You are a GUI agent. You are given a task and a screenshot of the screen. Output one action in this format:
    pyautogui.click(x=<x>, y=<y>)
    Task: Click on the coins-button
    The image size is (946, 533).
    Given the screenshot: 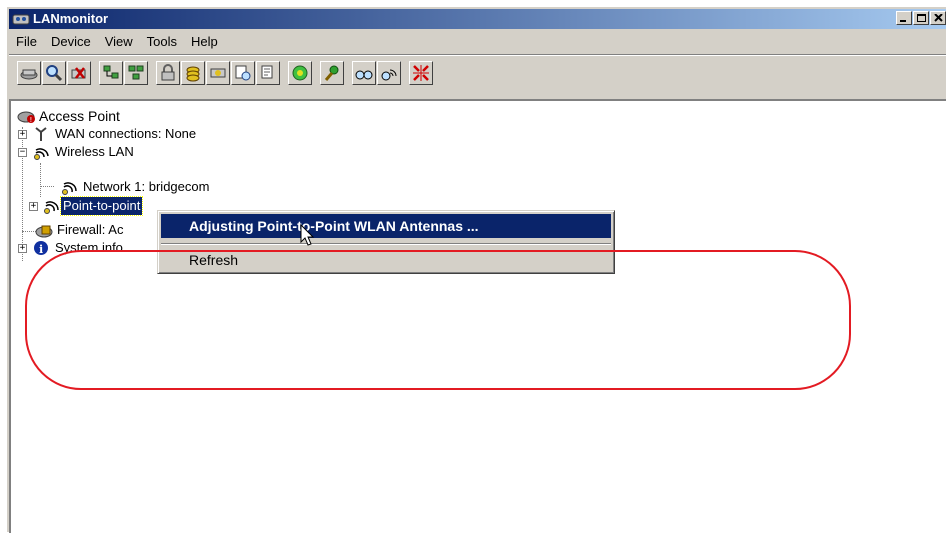 What is the action you would take?
    pyautogui.click(x=193, y=73)
    